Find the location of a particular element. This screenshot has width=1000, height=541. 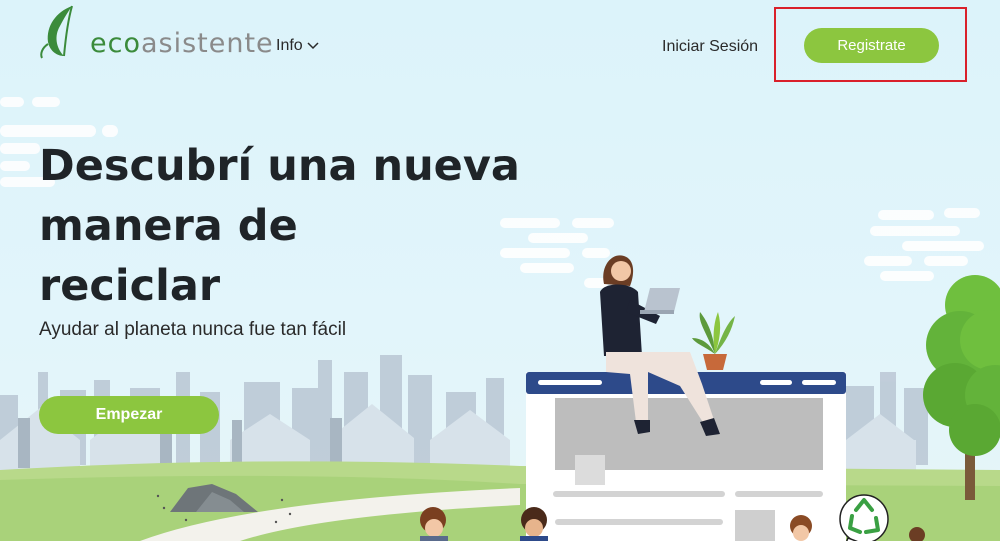

laptop-icon is located at coordinates (660, 301).